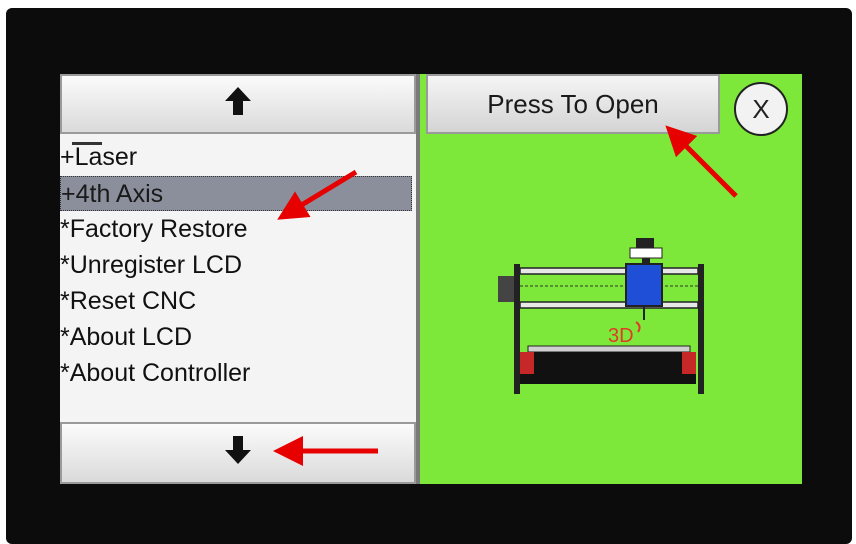 The width and height of the screenshot is (856, 544). Describe the element at coordinates (236, 337) in the screenshot. I see `menu-item-about-lcd: *About LCD` at that location.